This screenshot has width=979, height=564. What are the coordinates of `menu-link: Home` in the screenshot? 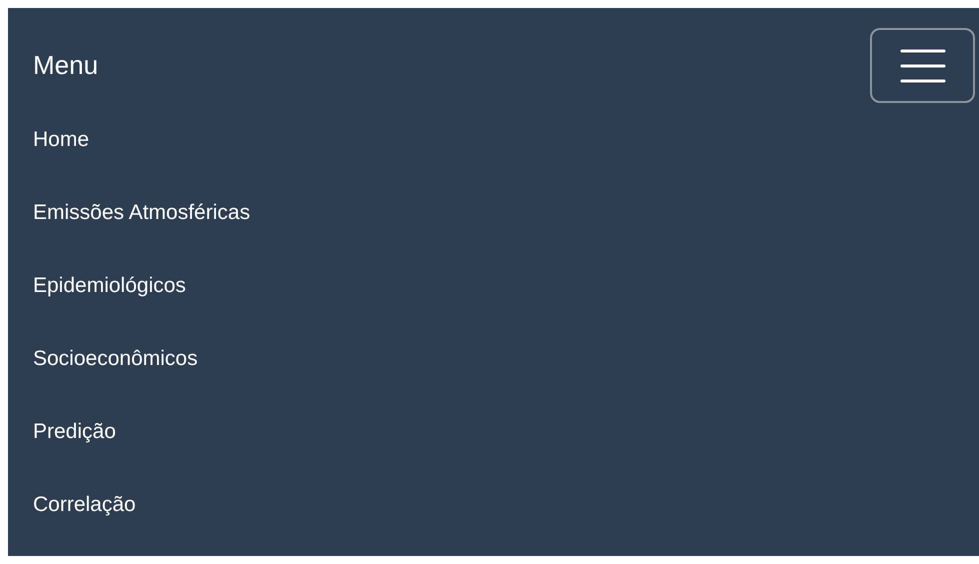 It's located at (61, 139).